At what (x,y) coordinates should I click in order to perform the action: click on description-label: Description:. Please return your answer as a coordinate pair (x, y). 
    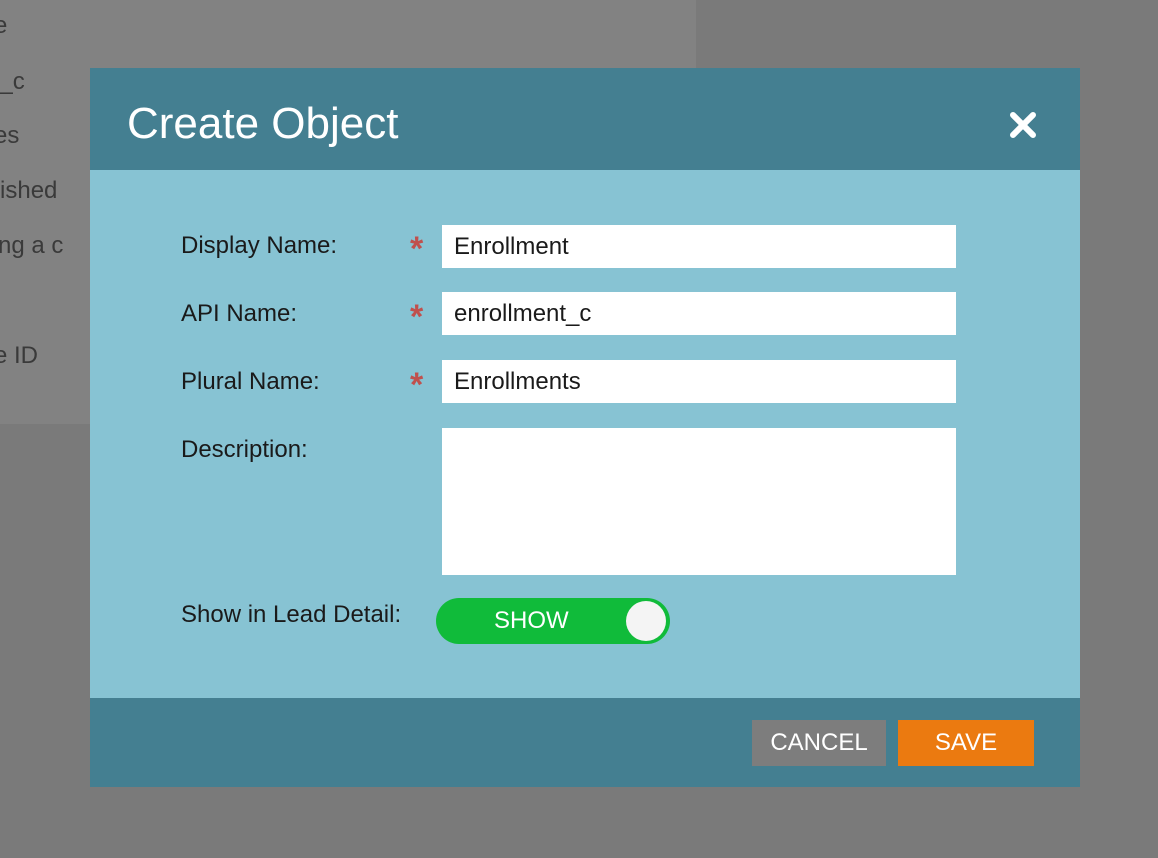
    Looking at the image, I should click on (244, 449).